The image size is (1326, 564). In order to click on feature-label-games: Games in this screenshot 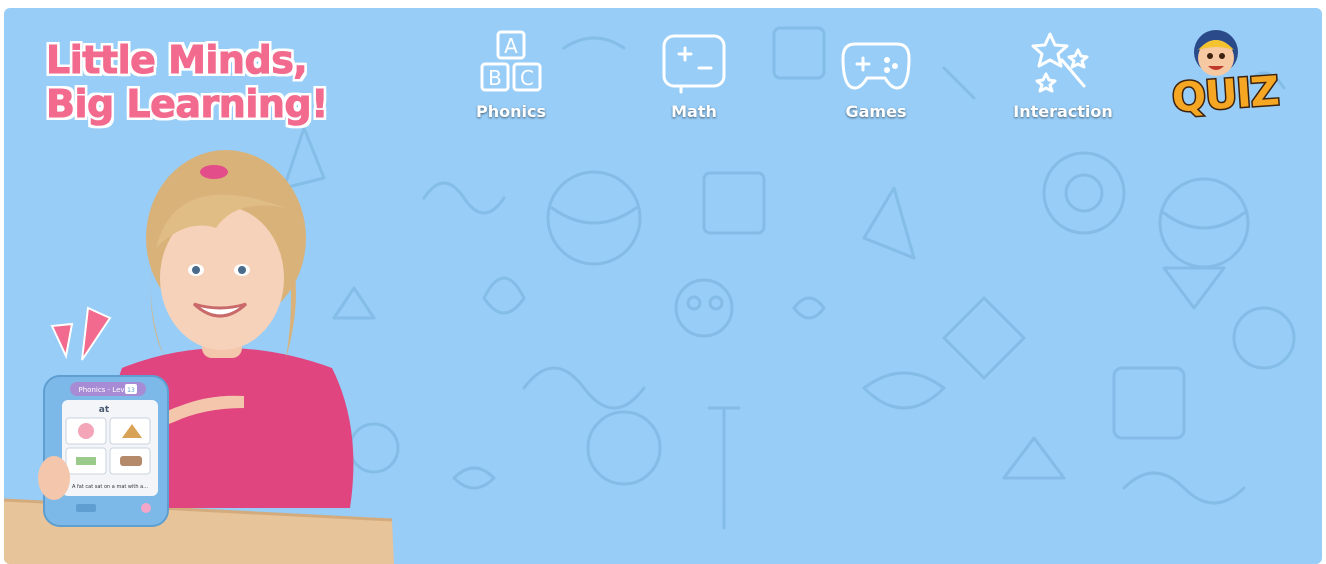, I will do `click(876, 111)`.